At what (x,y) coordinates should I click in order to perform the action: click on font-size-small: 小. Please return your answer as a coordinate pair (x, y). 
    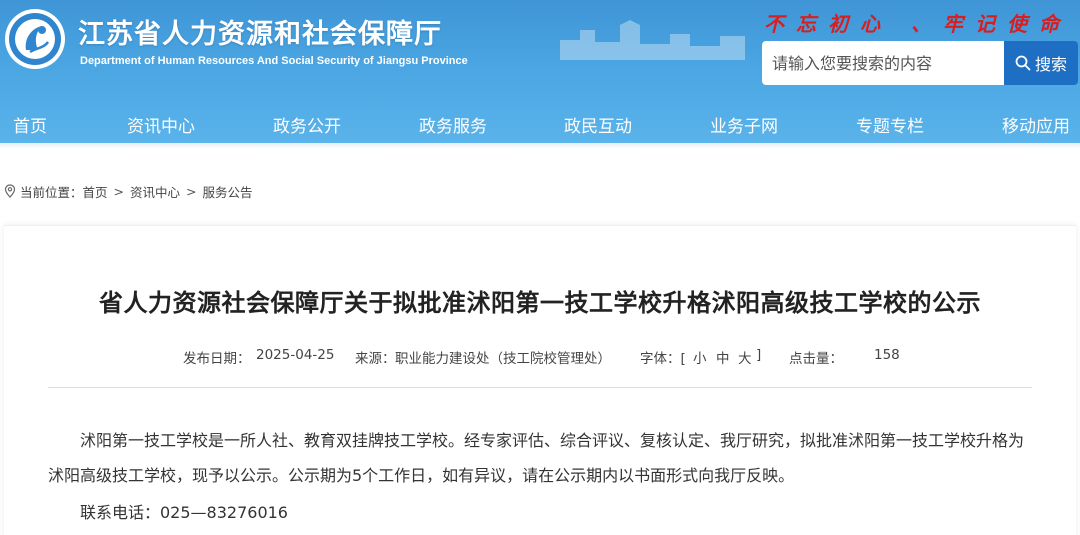
    Looking at the image, I should click on (700, 357).